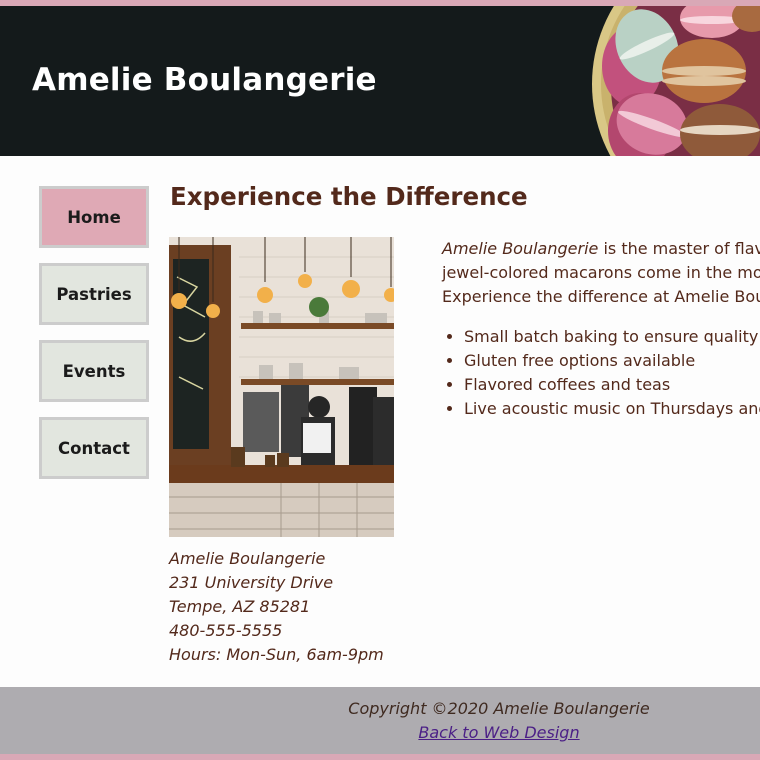 Image resolution: width=760 pixels, height=760 pixels. What do you see at coordinates (240, 606) in the screenshot?
I see `address-city: Tempe, AZ 85281` at bounding box center [240, 606].